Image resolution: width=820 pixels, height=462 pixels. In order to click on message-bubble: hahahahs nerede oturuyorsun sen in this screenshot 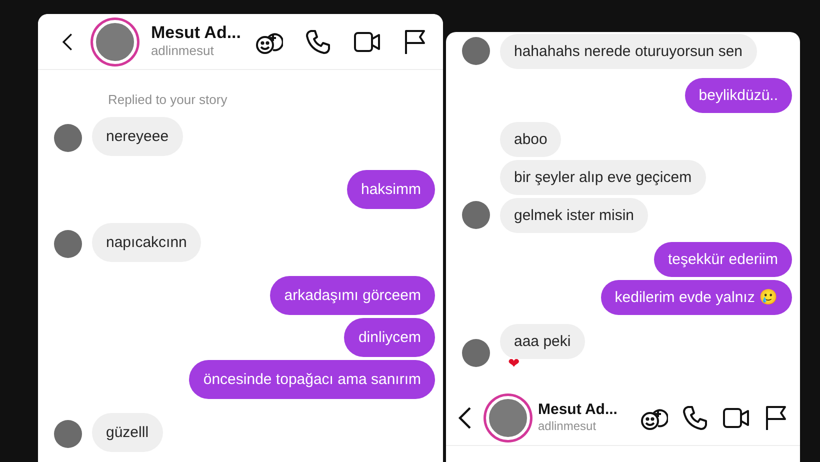, I will do `click(628, 51)`.